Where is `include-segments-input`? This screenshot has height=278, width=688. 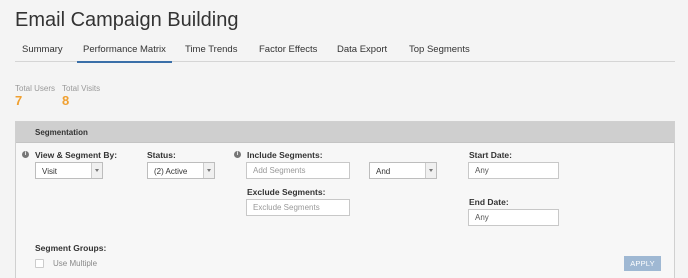
include-segments-input is located at coordinates (298, 170).